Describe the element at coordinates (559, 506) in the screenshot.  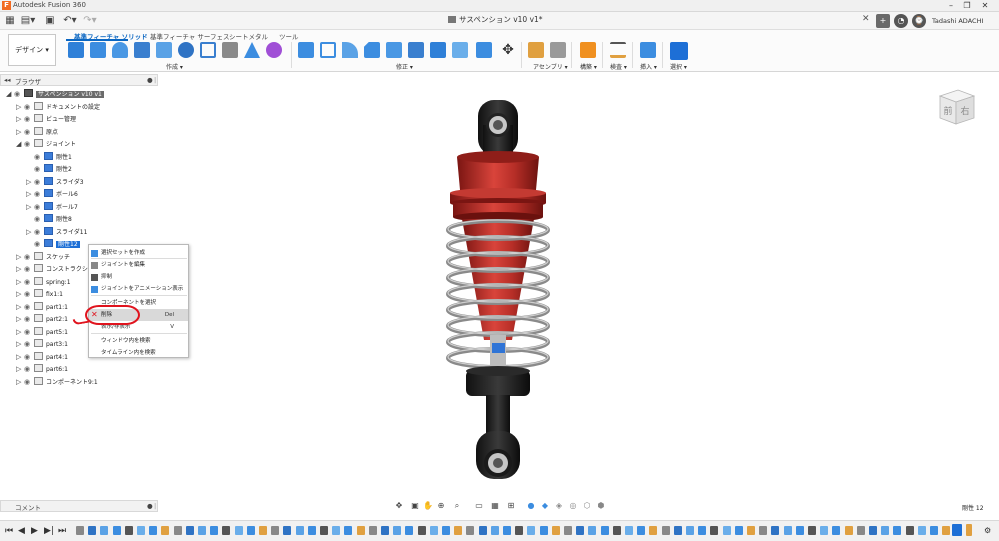
I see `render-icon-3: ◈` at that location.